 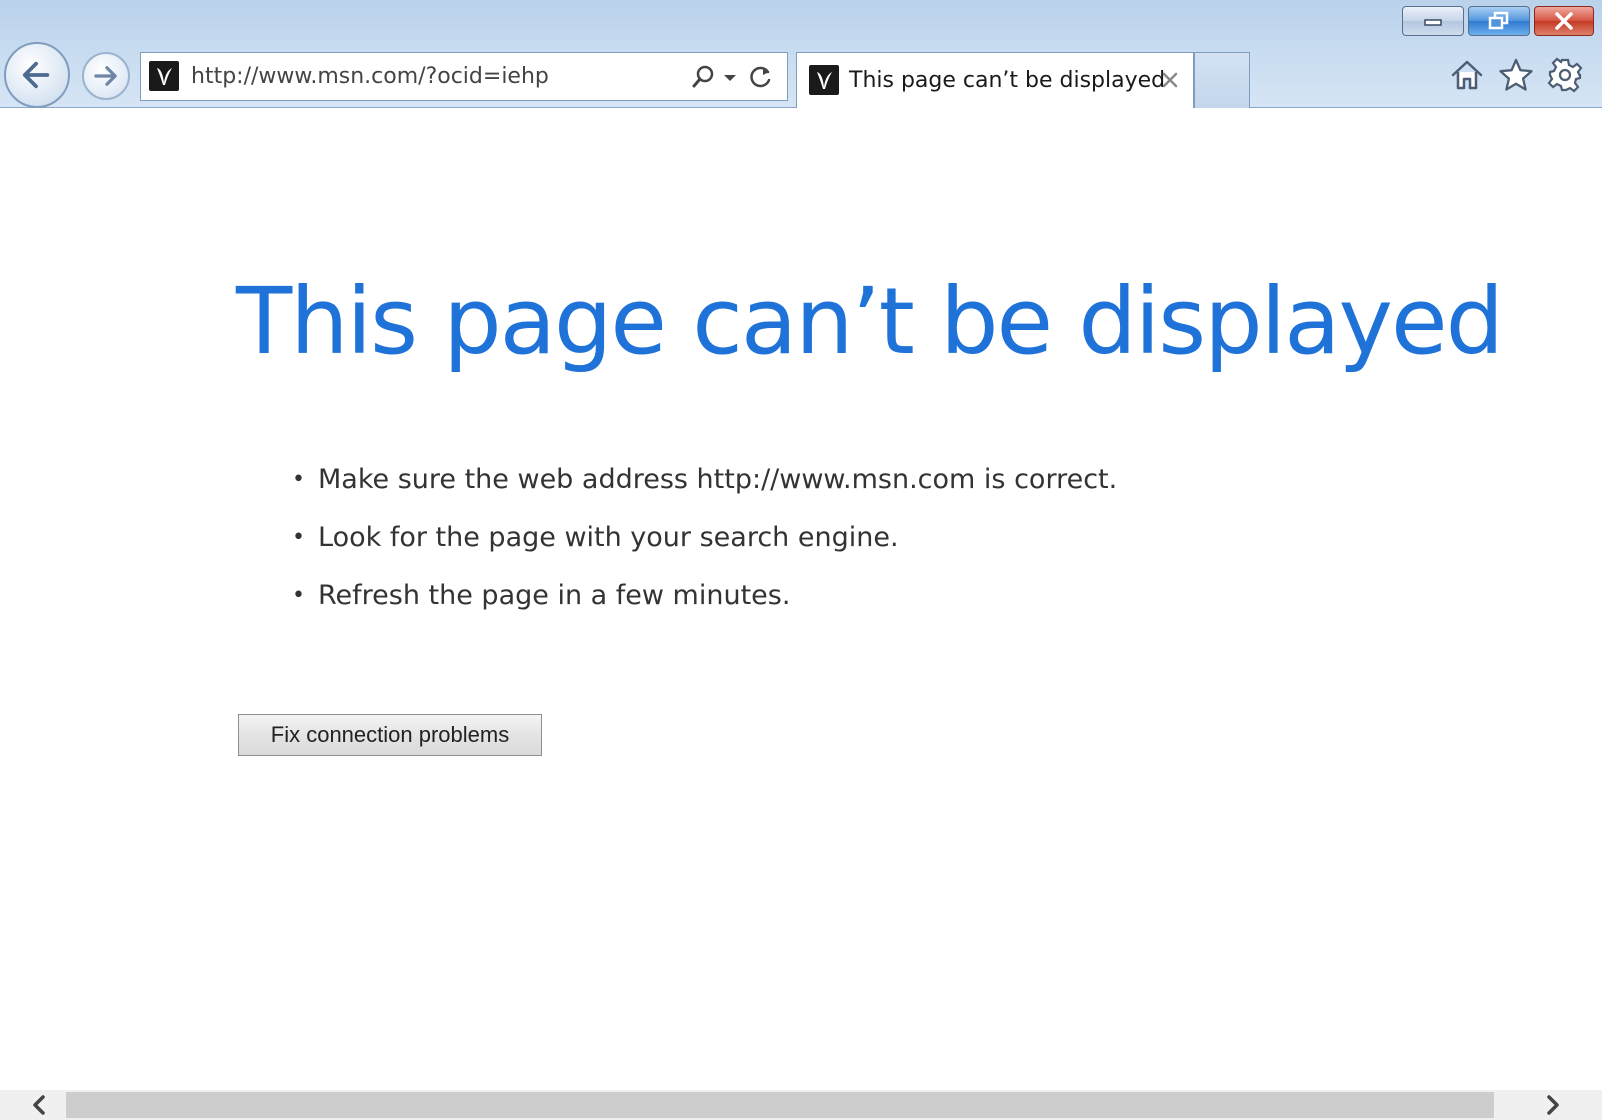 I want to click on restore-button, so click(x=1499, y=21).